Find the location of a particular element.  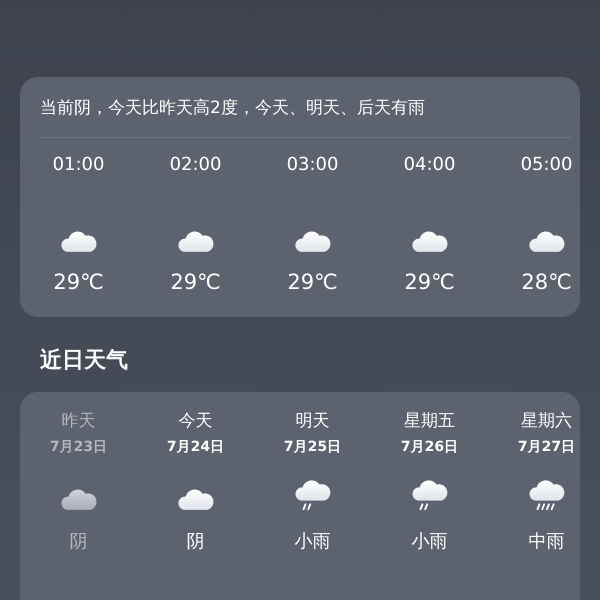

date-label: 7月23日 is located at coordinates (79, 447).